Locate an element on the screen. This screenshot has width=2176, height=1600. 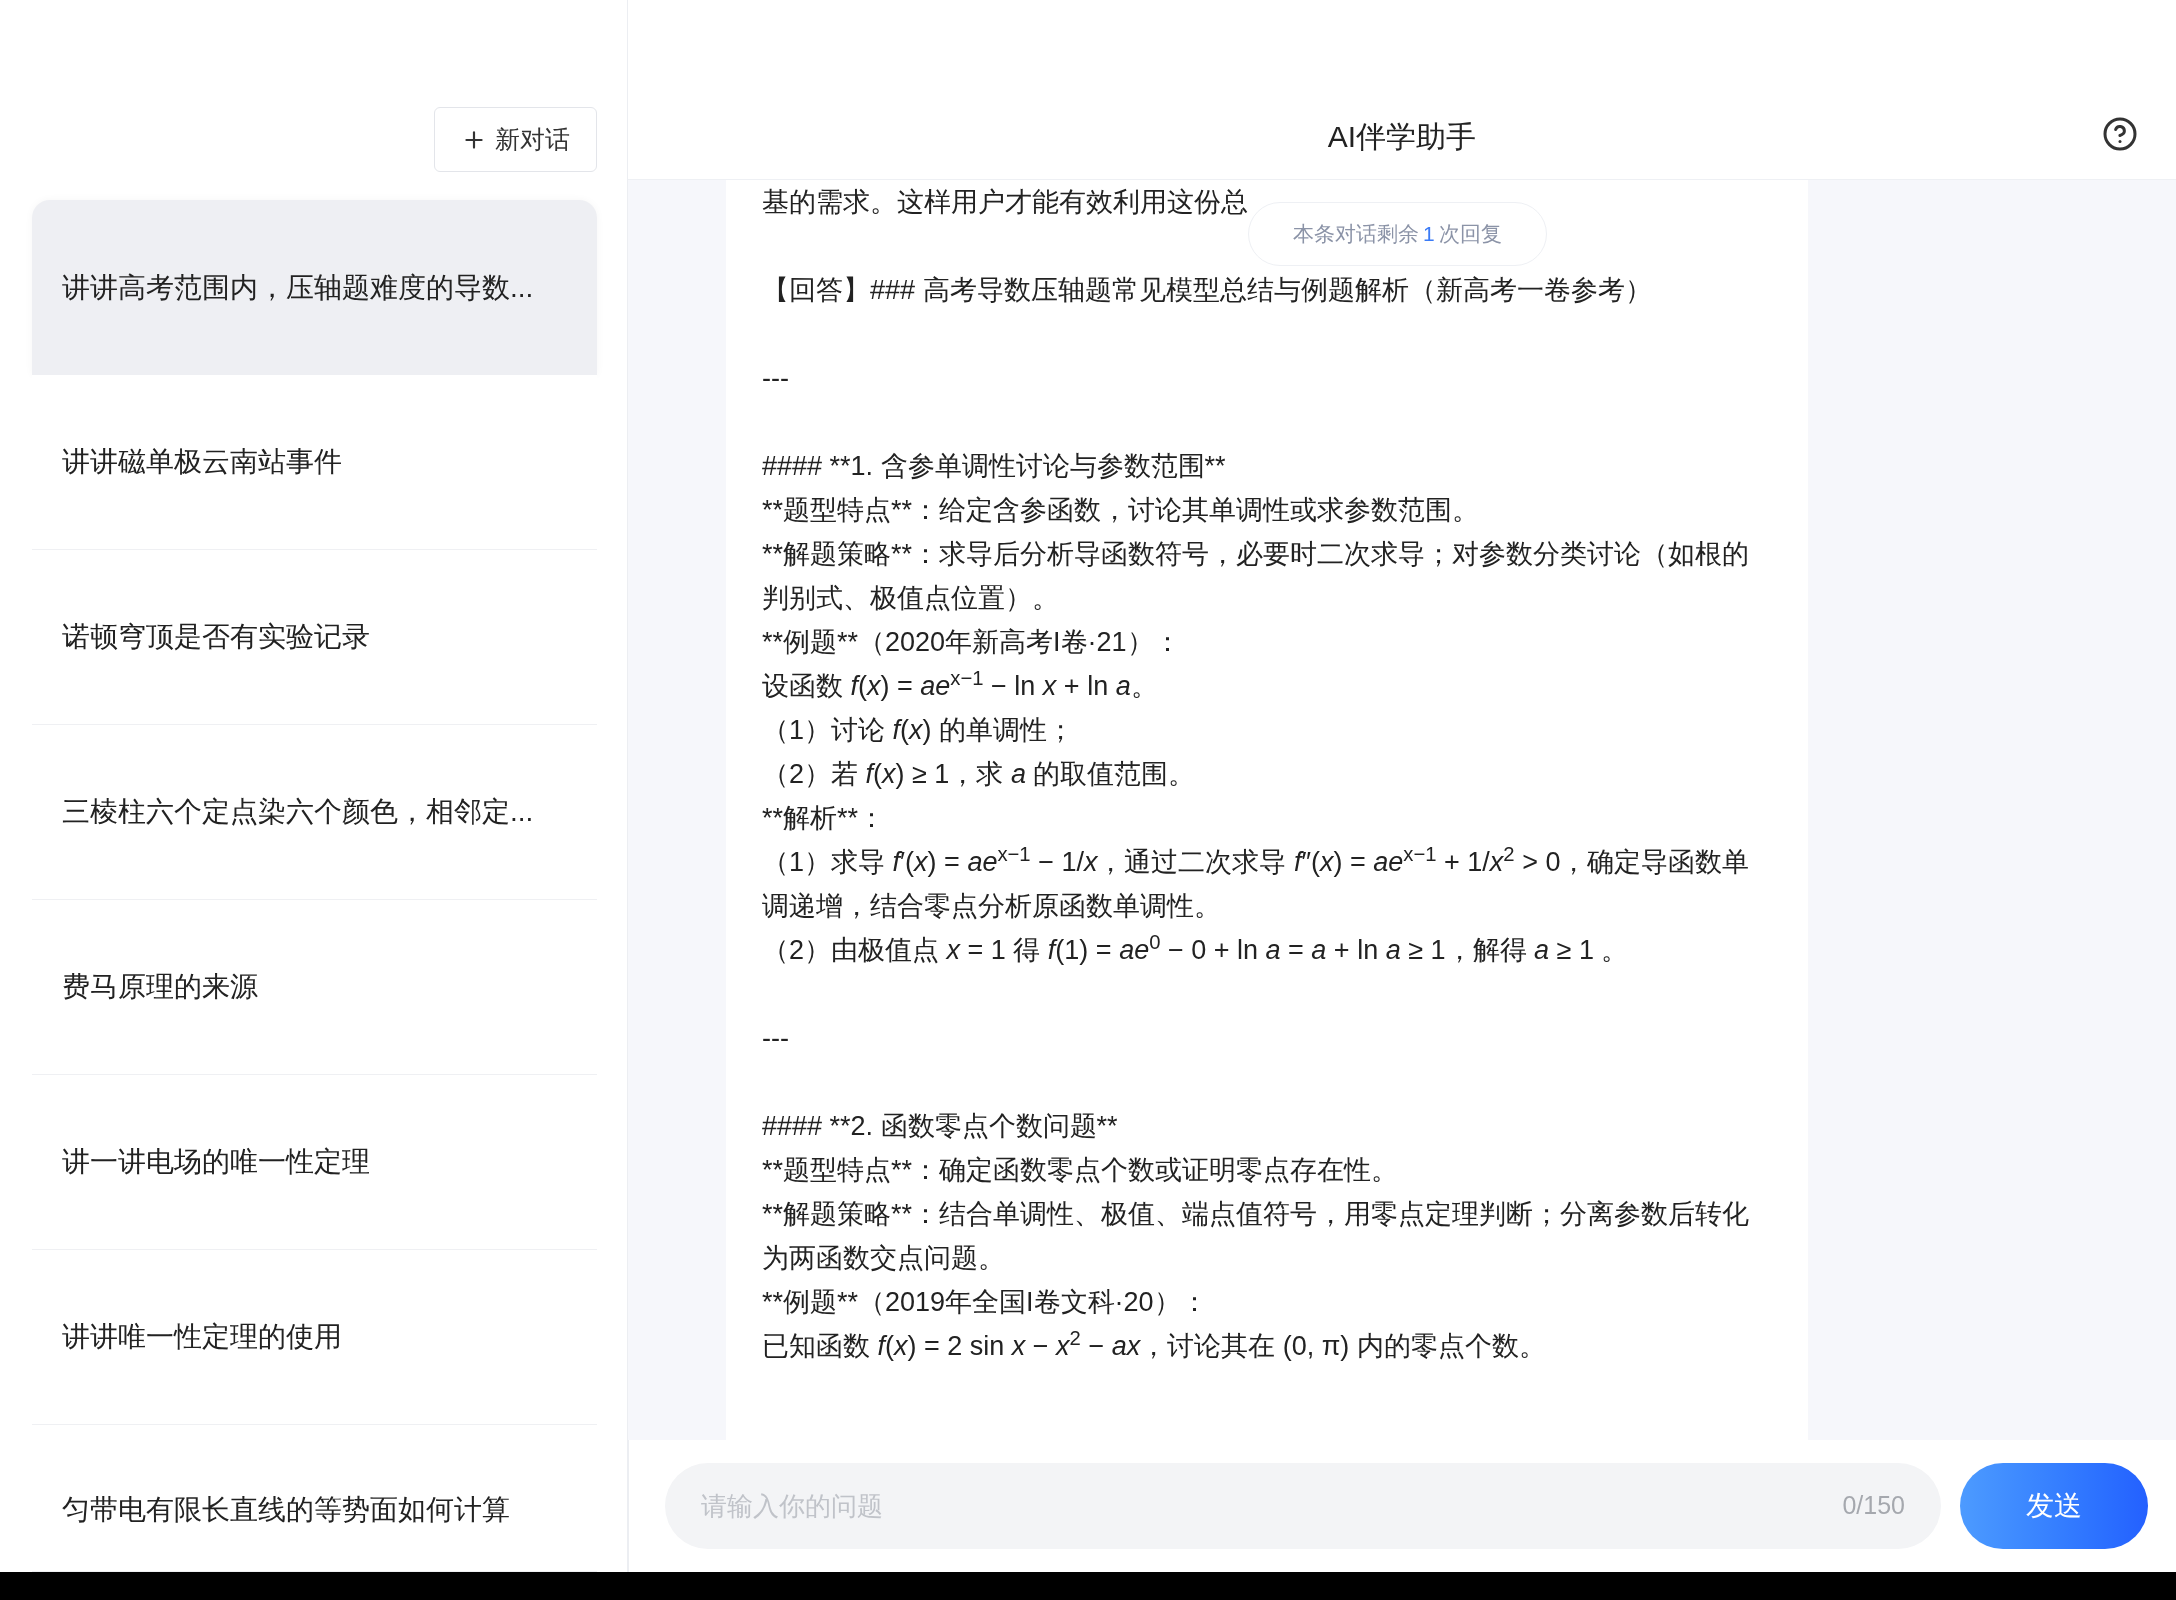
window-title: AI伴学助手 is located at coordinates (1402, 137).